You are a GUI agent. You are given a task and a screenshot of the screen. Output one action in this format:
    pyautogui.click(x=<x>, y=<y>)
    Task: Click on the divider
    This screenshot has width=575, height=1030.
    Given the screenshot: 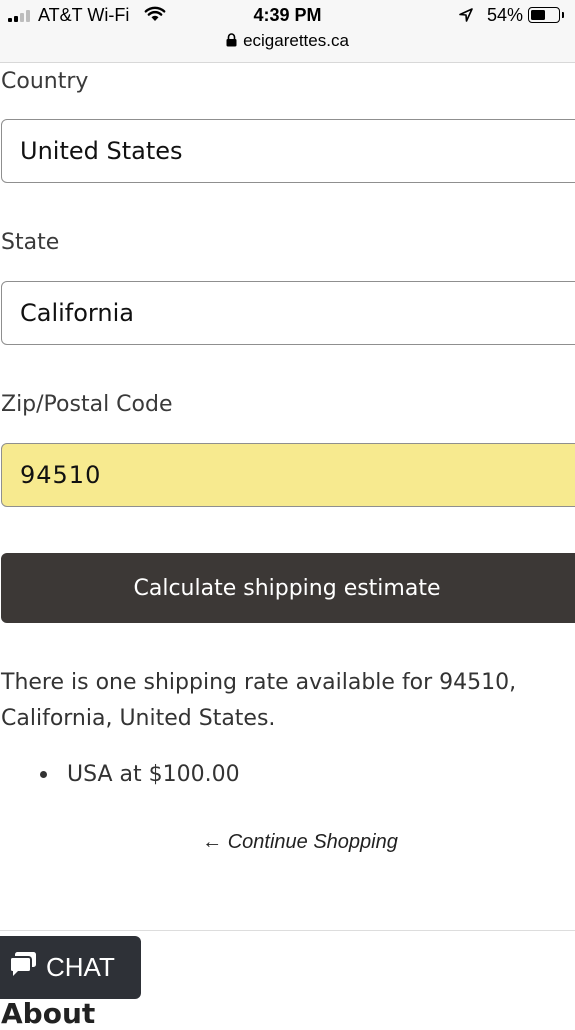 What is the action you would take?
    pyautogui.click(x=287, y=930)
    